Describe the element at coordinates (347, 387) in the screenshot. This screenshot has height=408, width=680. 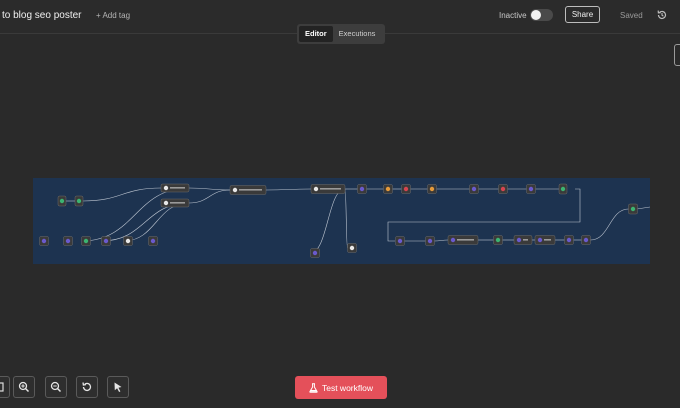
I see `test-workflow-label: Test workflow` at that location.